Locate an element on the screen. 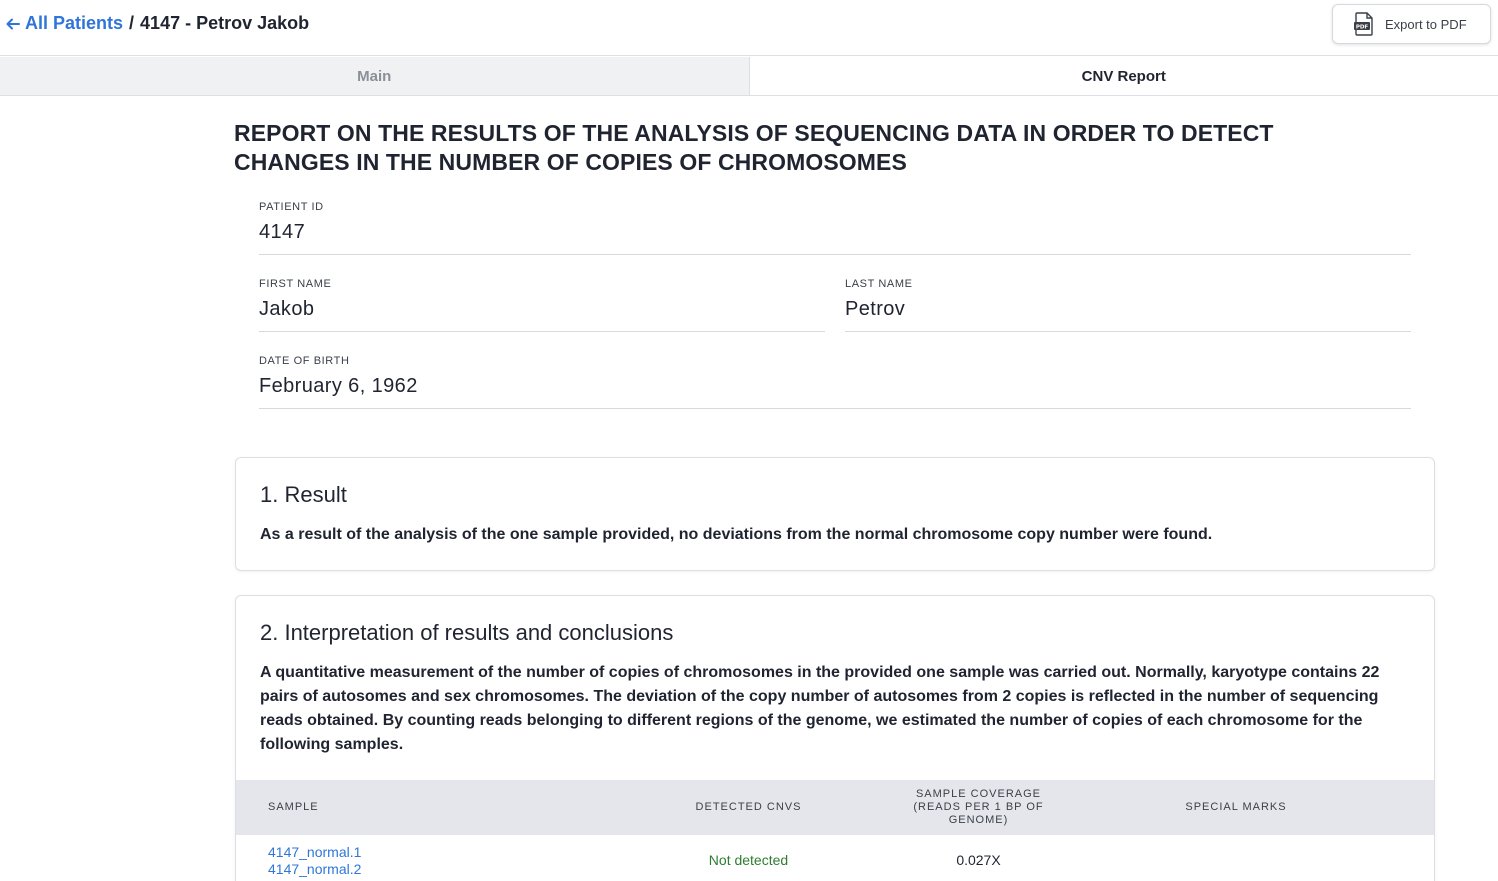  last-name-field: LAST NAME Petrov is located at coordinates (1128, 305).